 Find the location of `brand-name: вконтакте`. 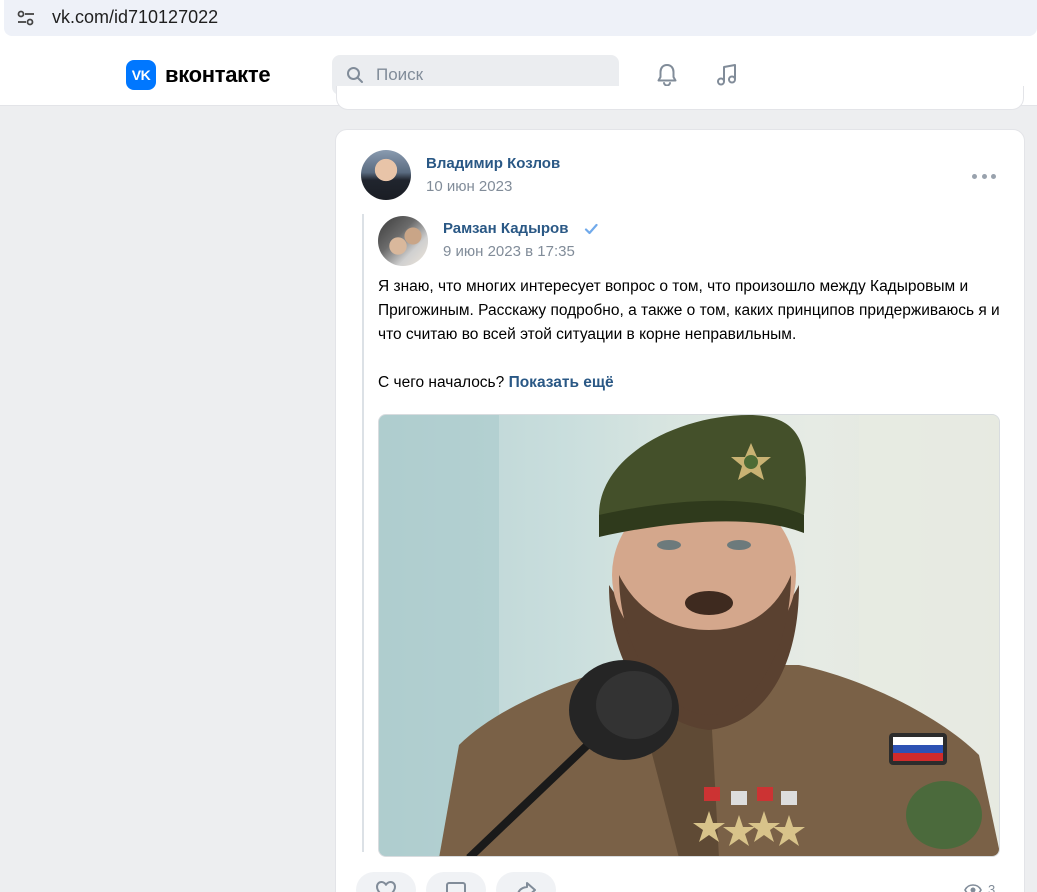

brand-name: вконтакте is located at coordinates (218, 75).